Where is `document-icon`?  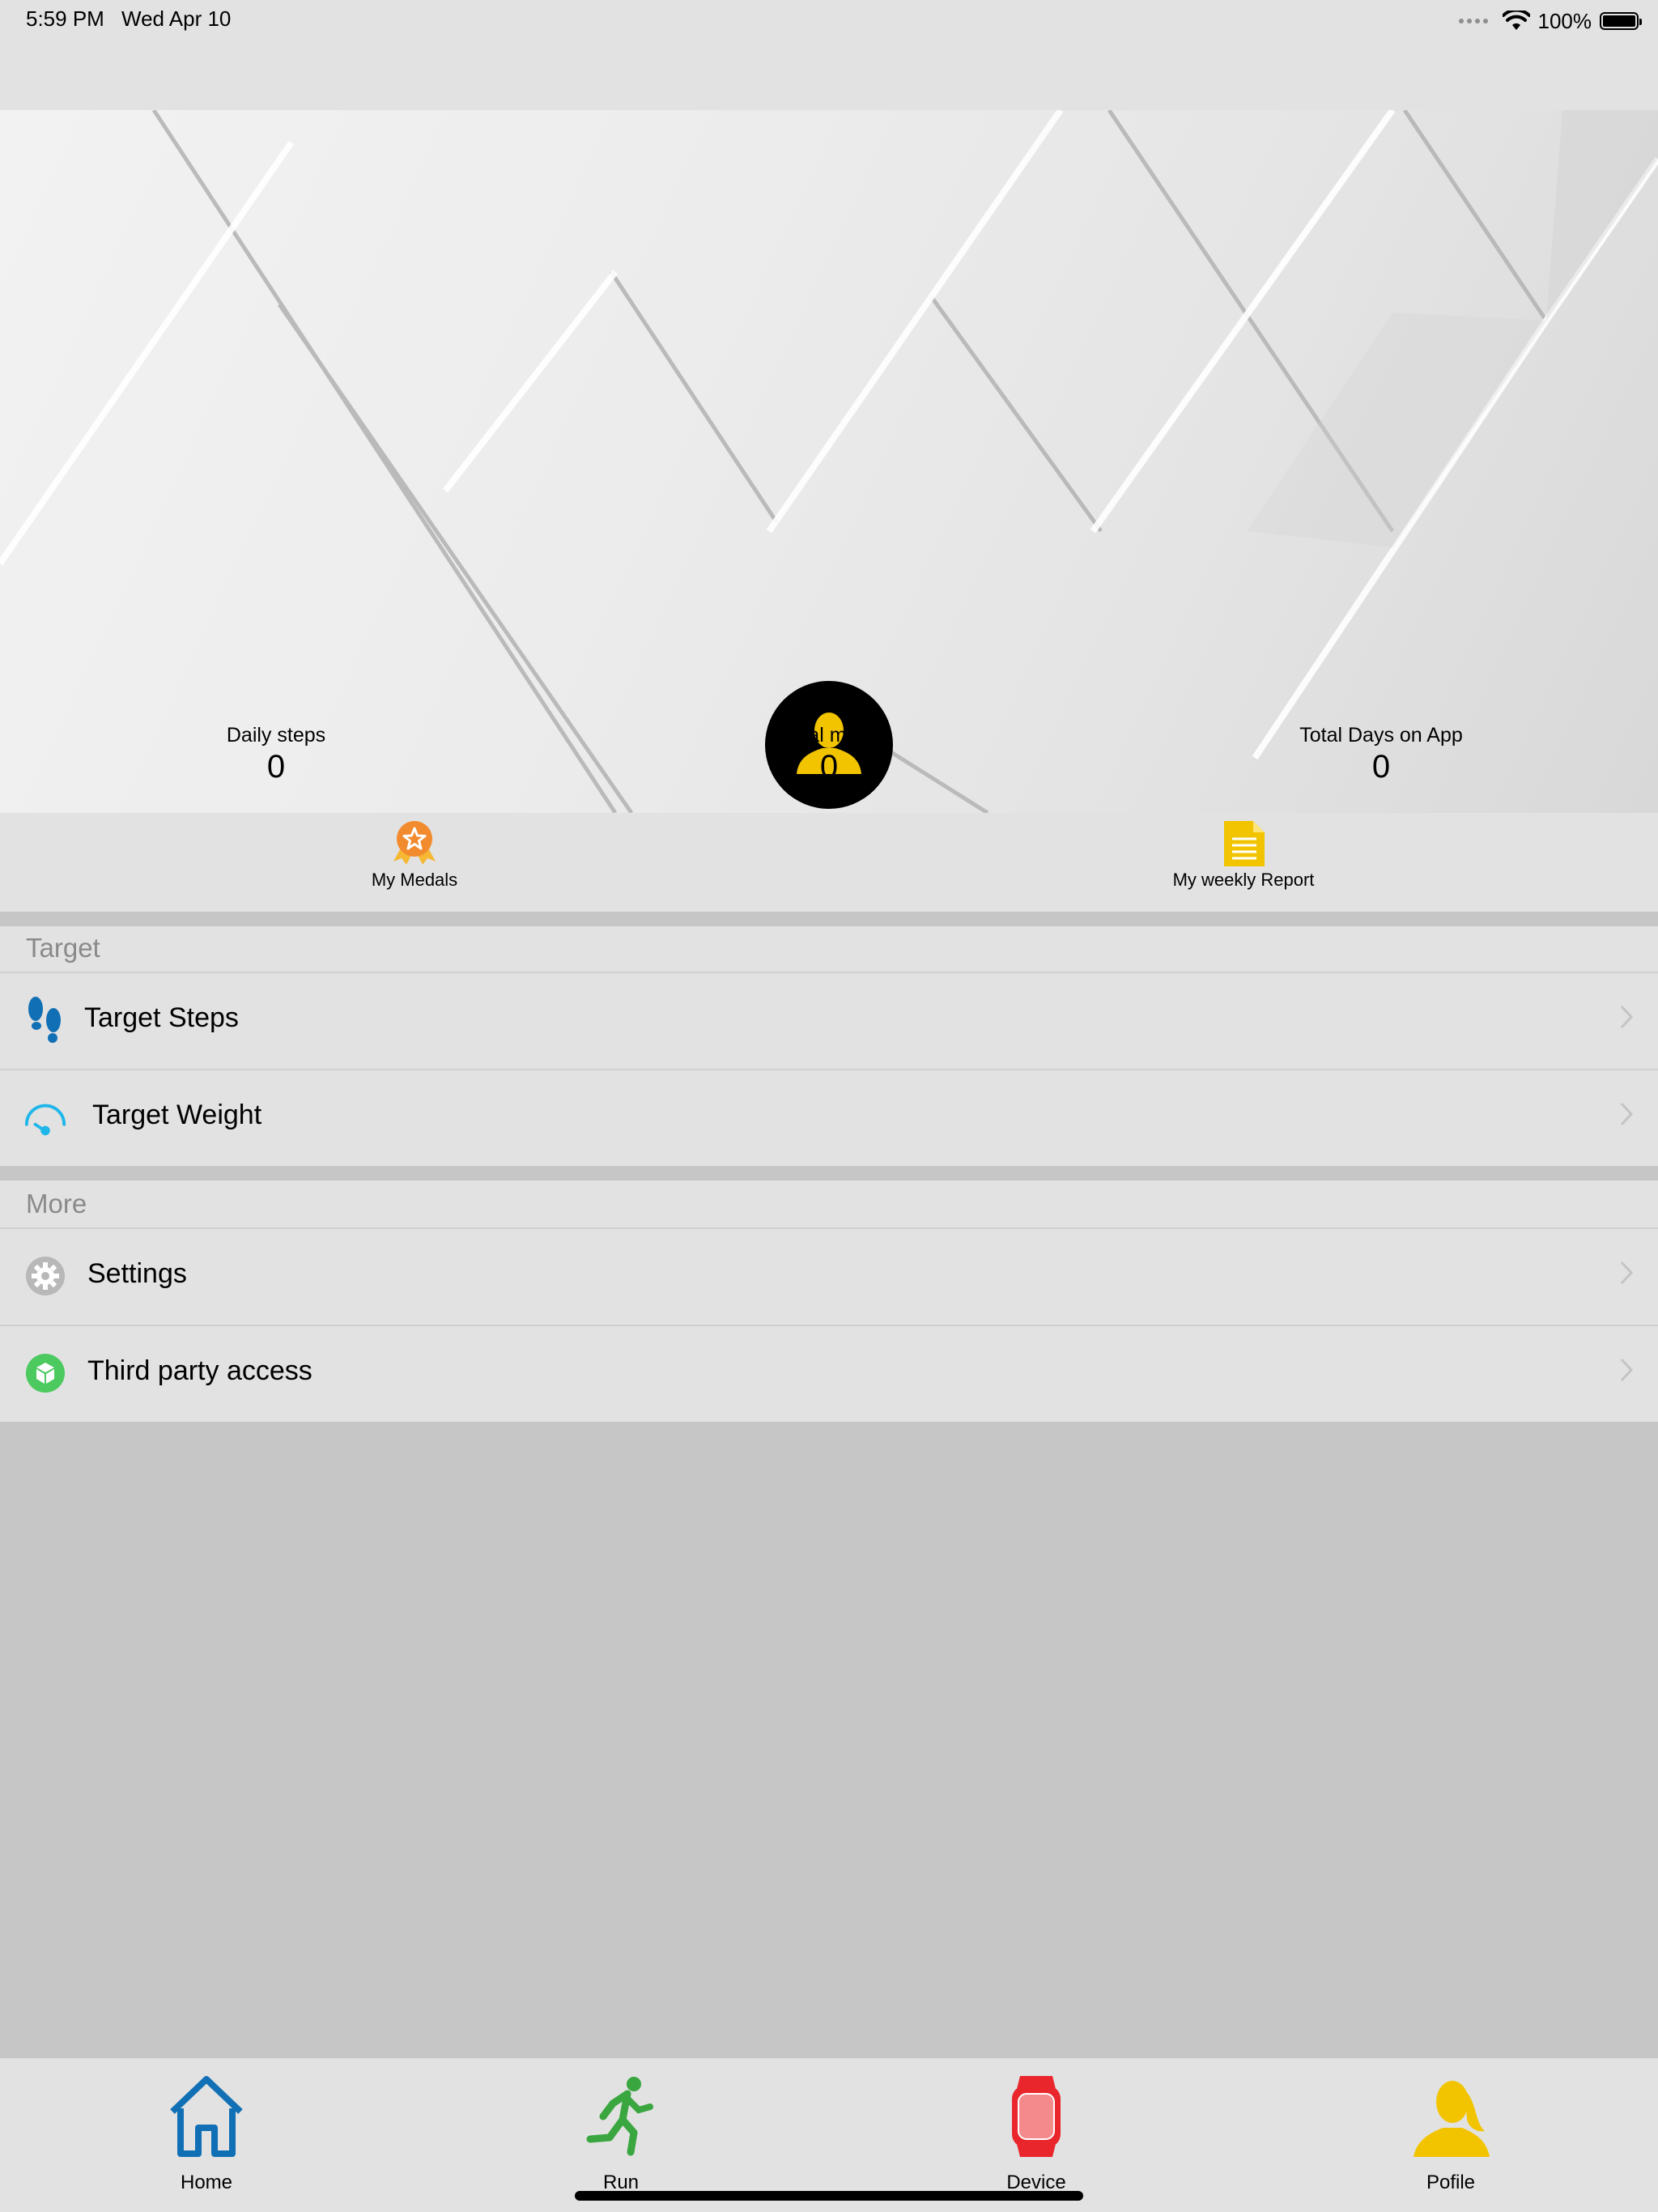 document-icon is located at coordinates (1244, 844).